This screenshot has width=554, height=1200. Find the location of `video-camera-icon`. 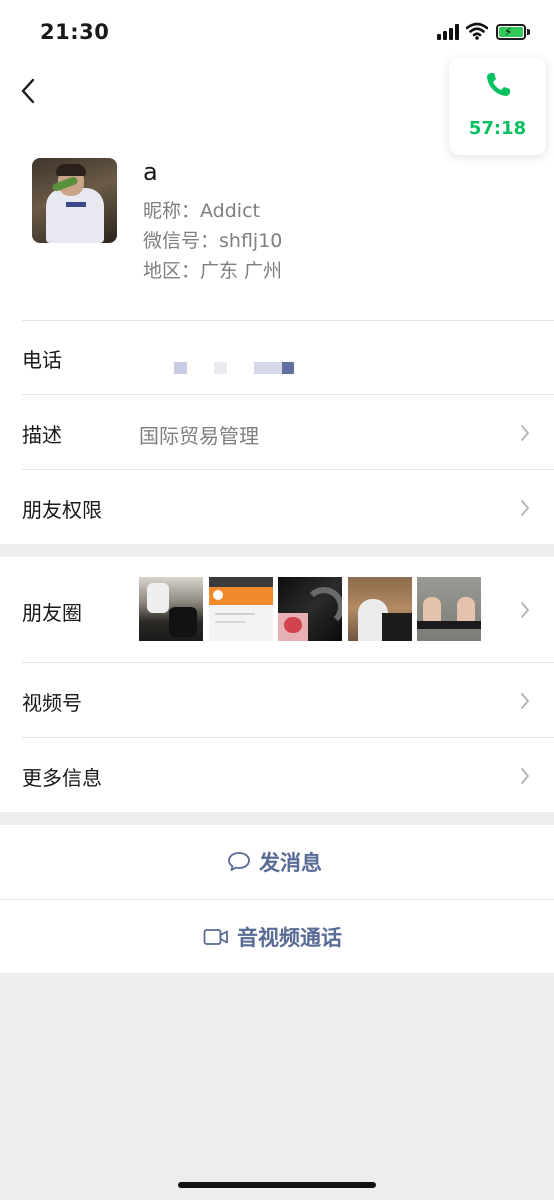

video-camera-icon is located at coordinates (215, 937).